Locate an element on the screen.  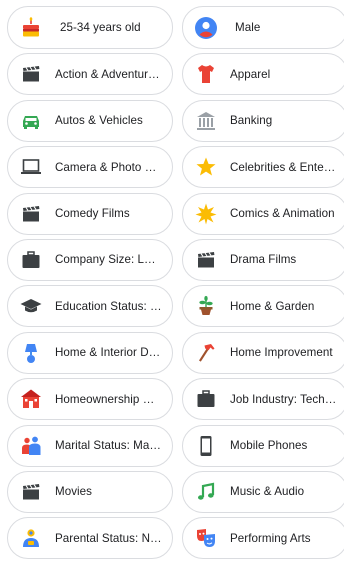
chip-mobile-phones: Mobile Phones is located at coordinates (263, 445).